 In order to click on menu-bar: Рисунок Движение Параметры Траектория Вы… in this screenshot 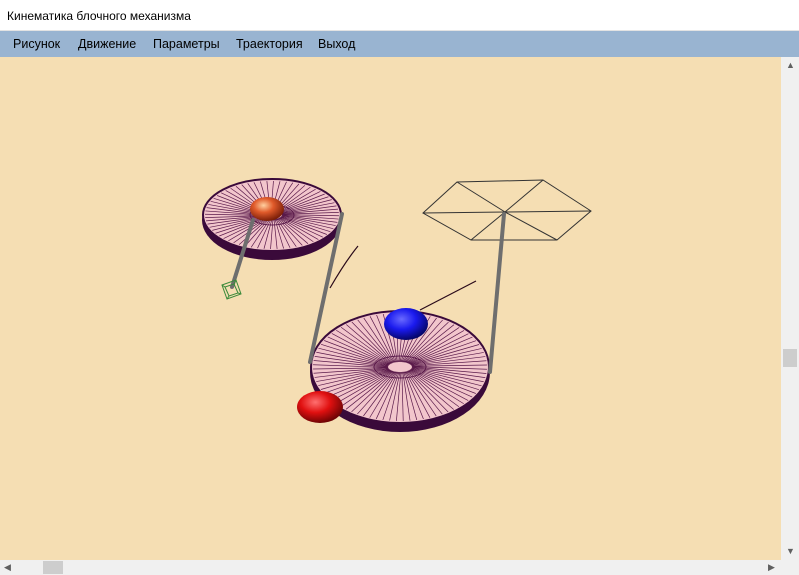, I will do `click(399, 44)`.